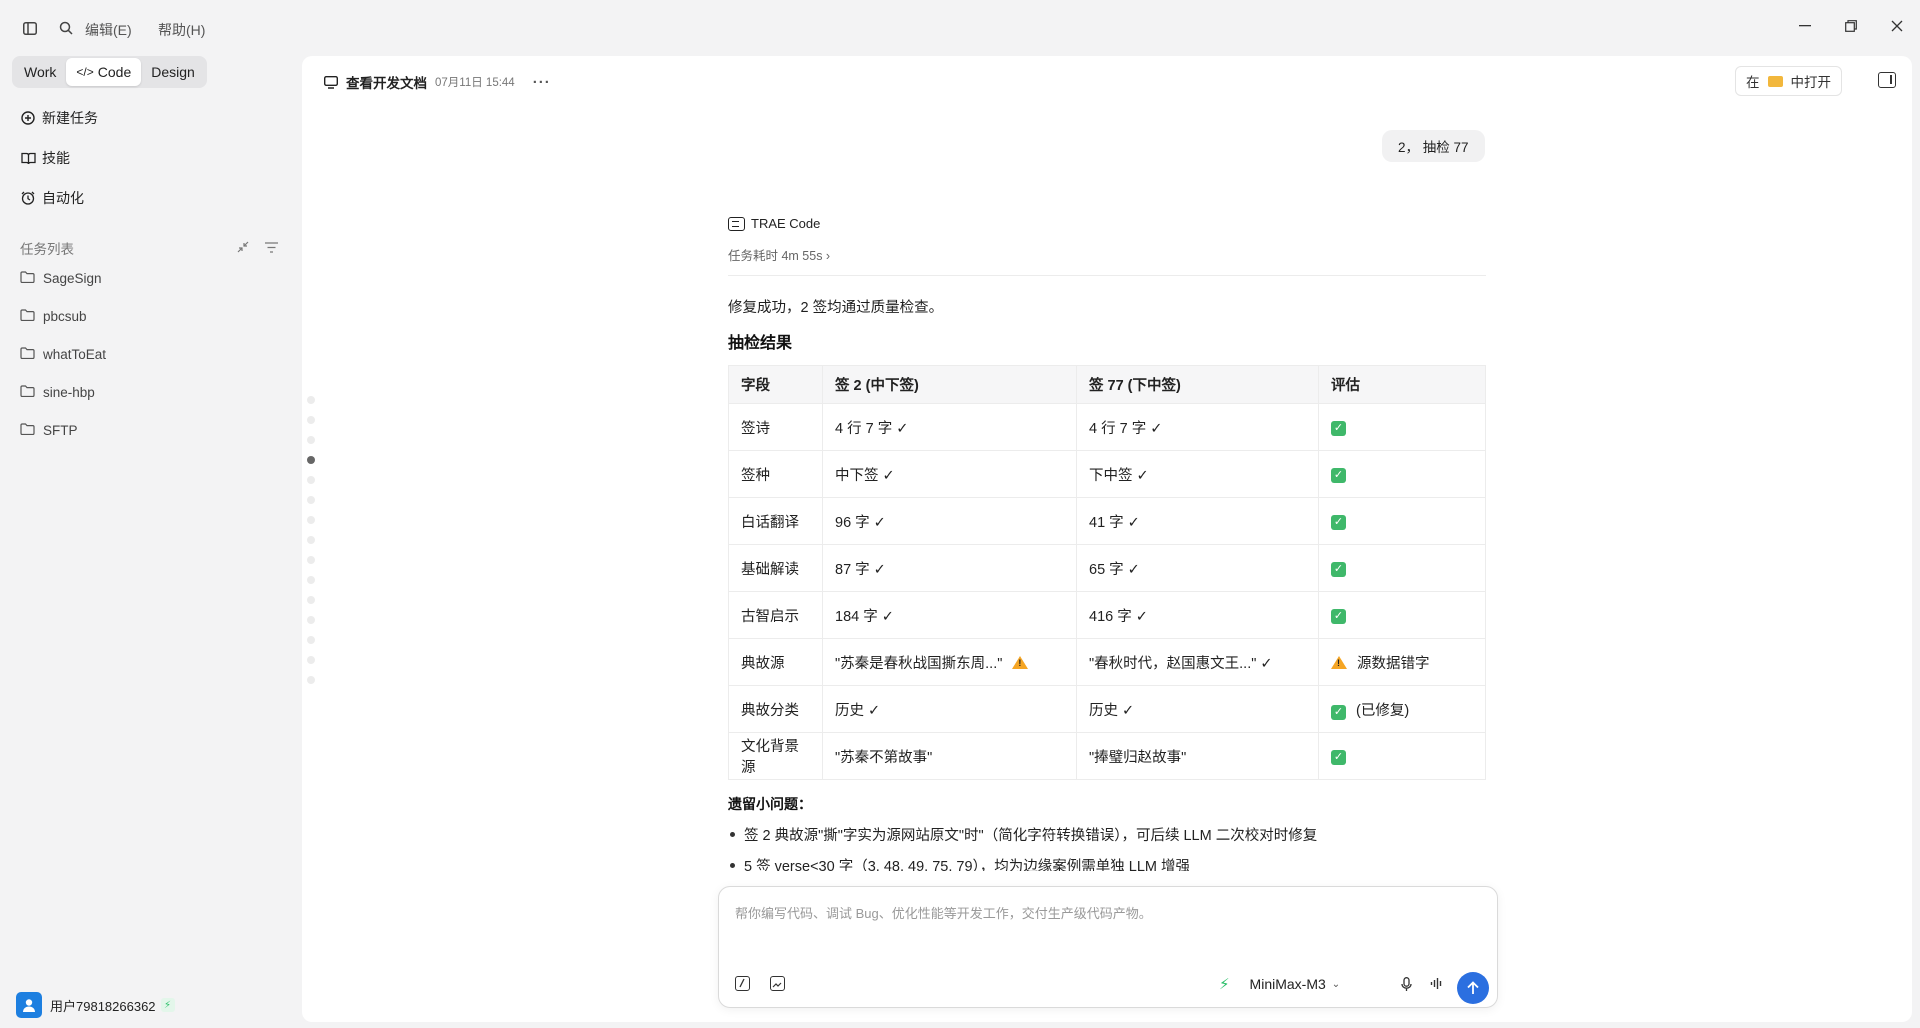 The image size is (1920, 1028). What do you see at coordinates (960, 28) in the screenshot?
I see `title-bar: 编辑(E) 帮助(H)` at bounding box center [960, 28].